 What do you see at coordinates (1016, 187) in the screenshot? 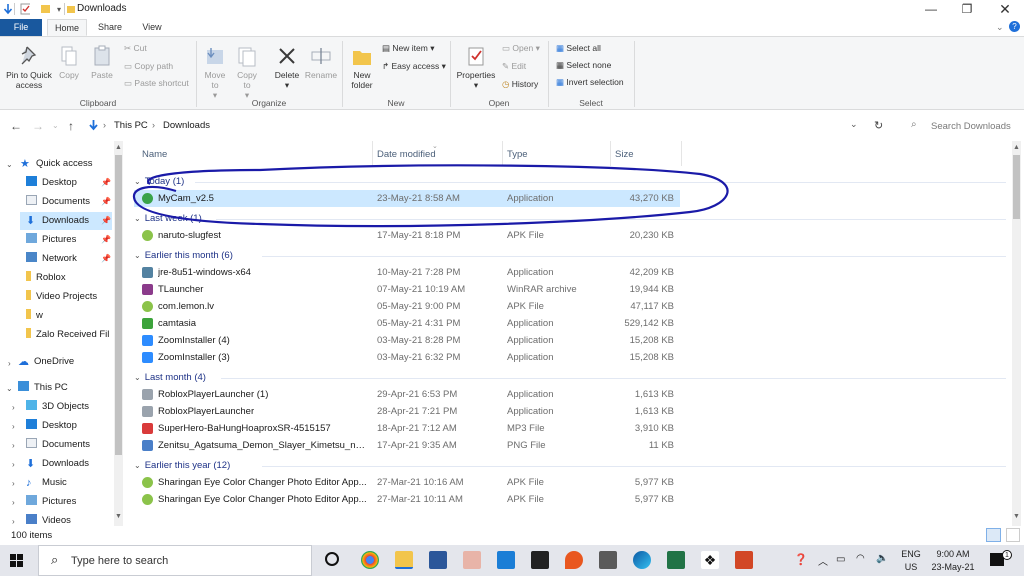
I see `file-list-scroll-thumb` at bounding box center [1016, 187].